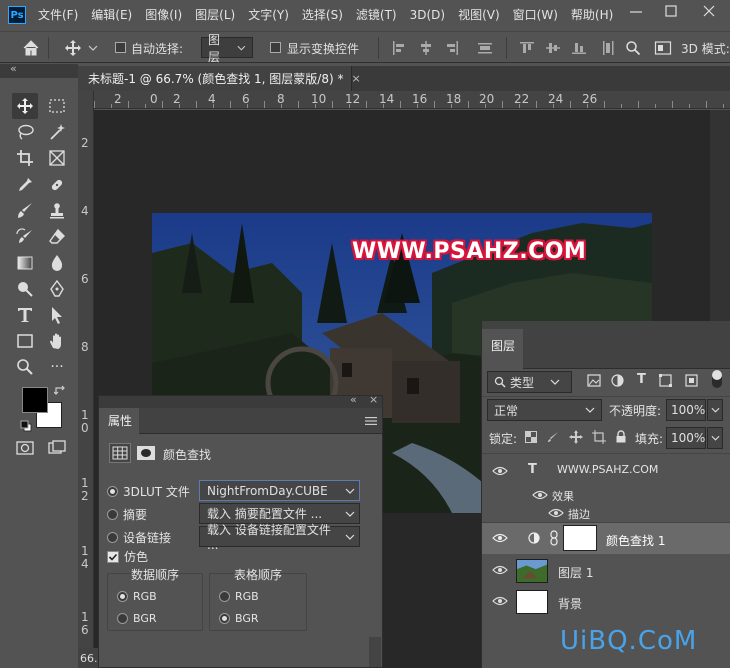  Describe the element at coordinates (599, 437) in the screenshot. I see `lock-artboard-icon` at that location.